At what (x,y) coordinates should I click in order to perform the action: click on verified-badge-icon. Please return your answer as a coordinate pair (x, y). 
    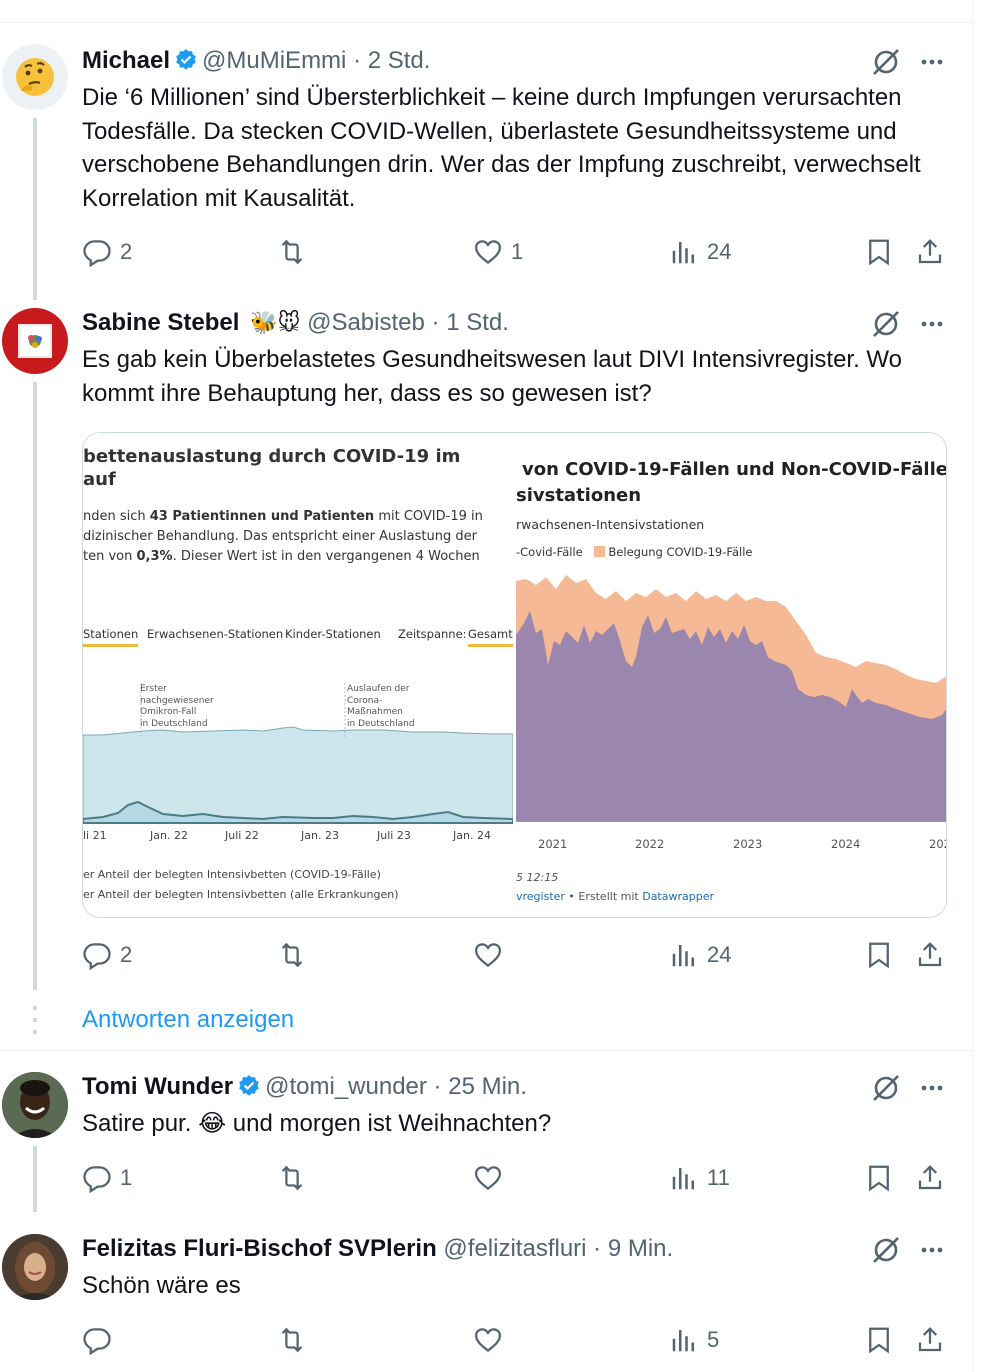
    Looking at the image, I should click on (249, 1085).